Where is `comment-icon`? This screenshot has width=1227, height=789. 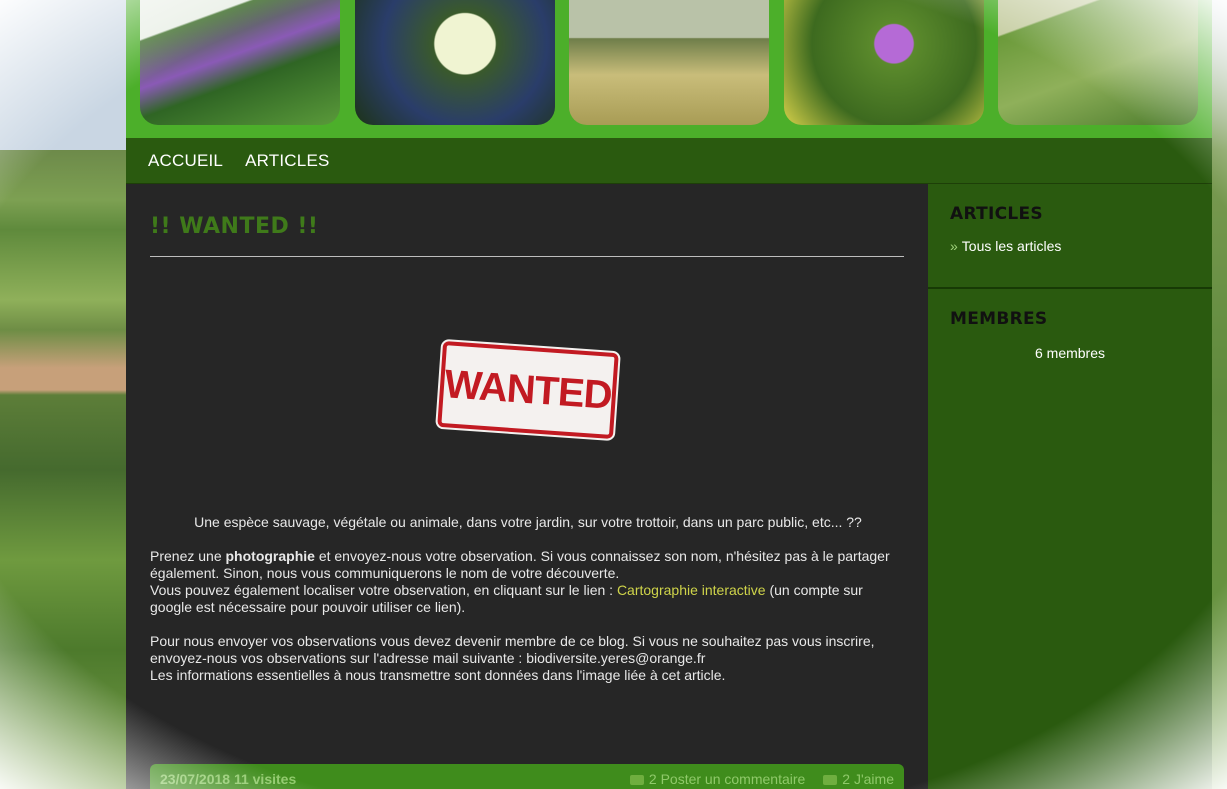
comment-icon is located at coordinates (636, 780).